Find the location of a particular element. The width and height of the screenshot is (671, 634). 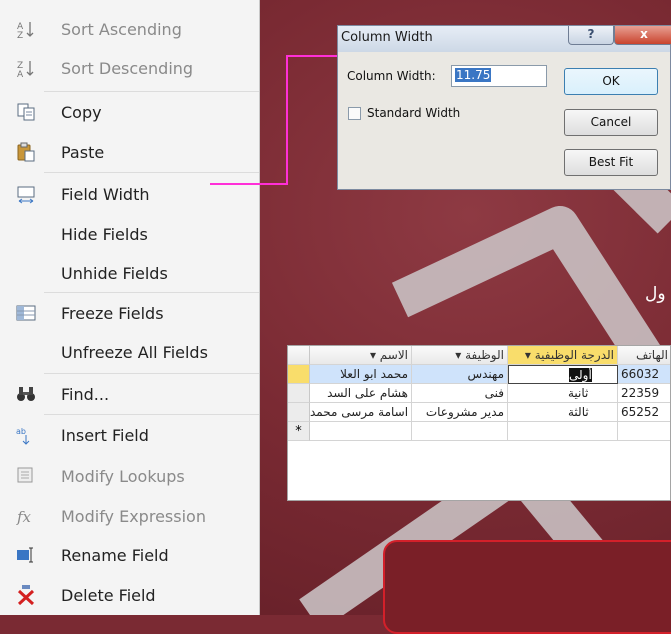

table-row: اسامة مرسى محمد مدير مشروعات ثالثة 65252 is located at coordinates (479, 412).